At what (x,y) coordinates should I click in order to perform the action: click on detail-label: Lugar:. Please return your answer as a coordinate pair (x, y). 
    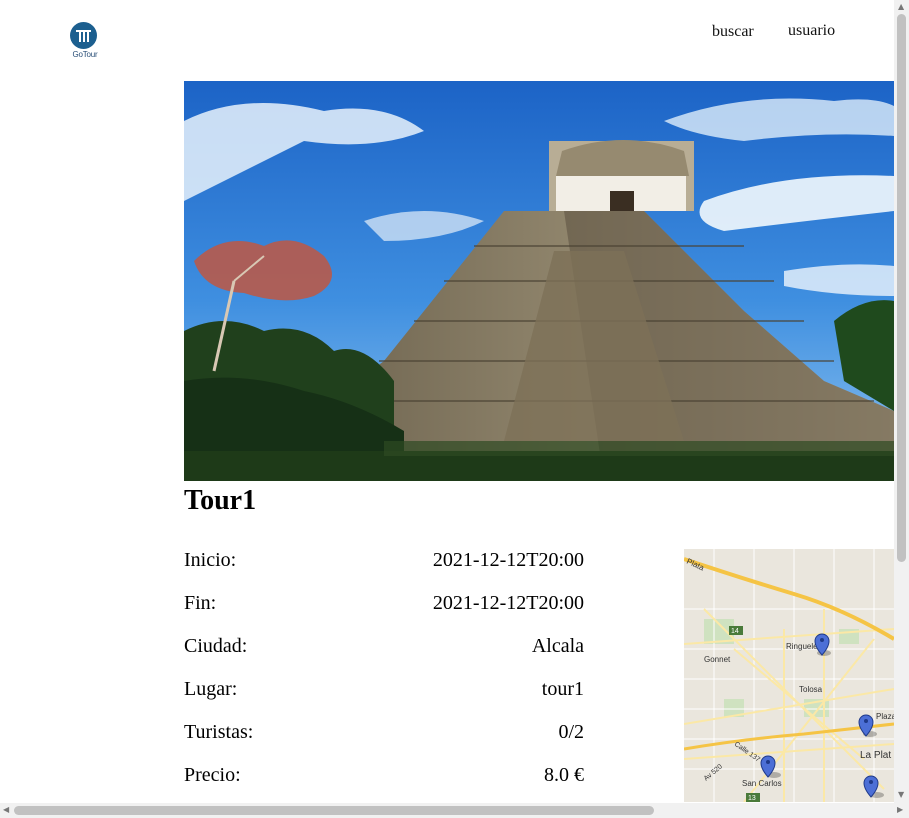
    Looking at the image, I should click on (211, 689).